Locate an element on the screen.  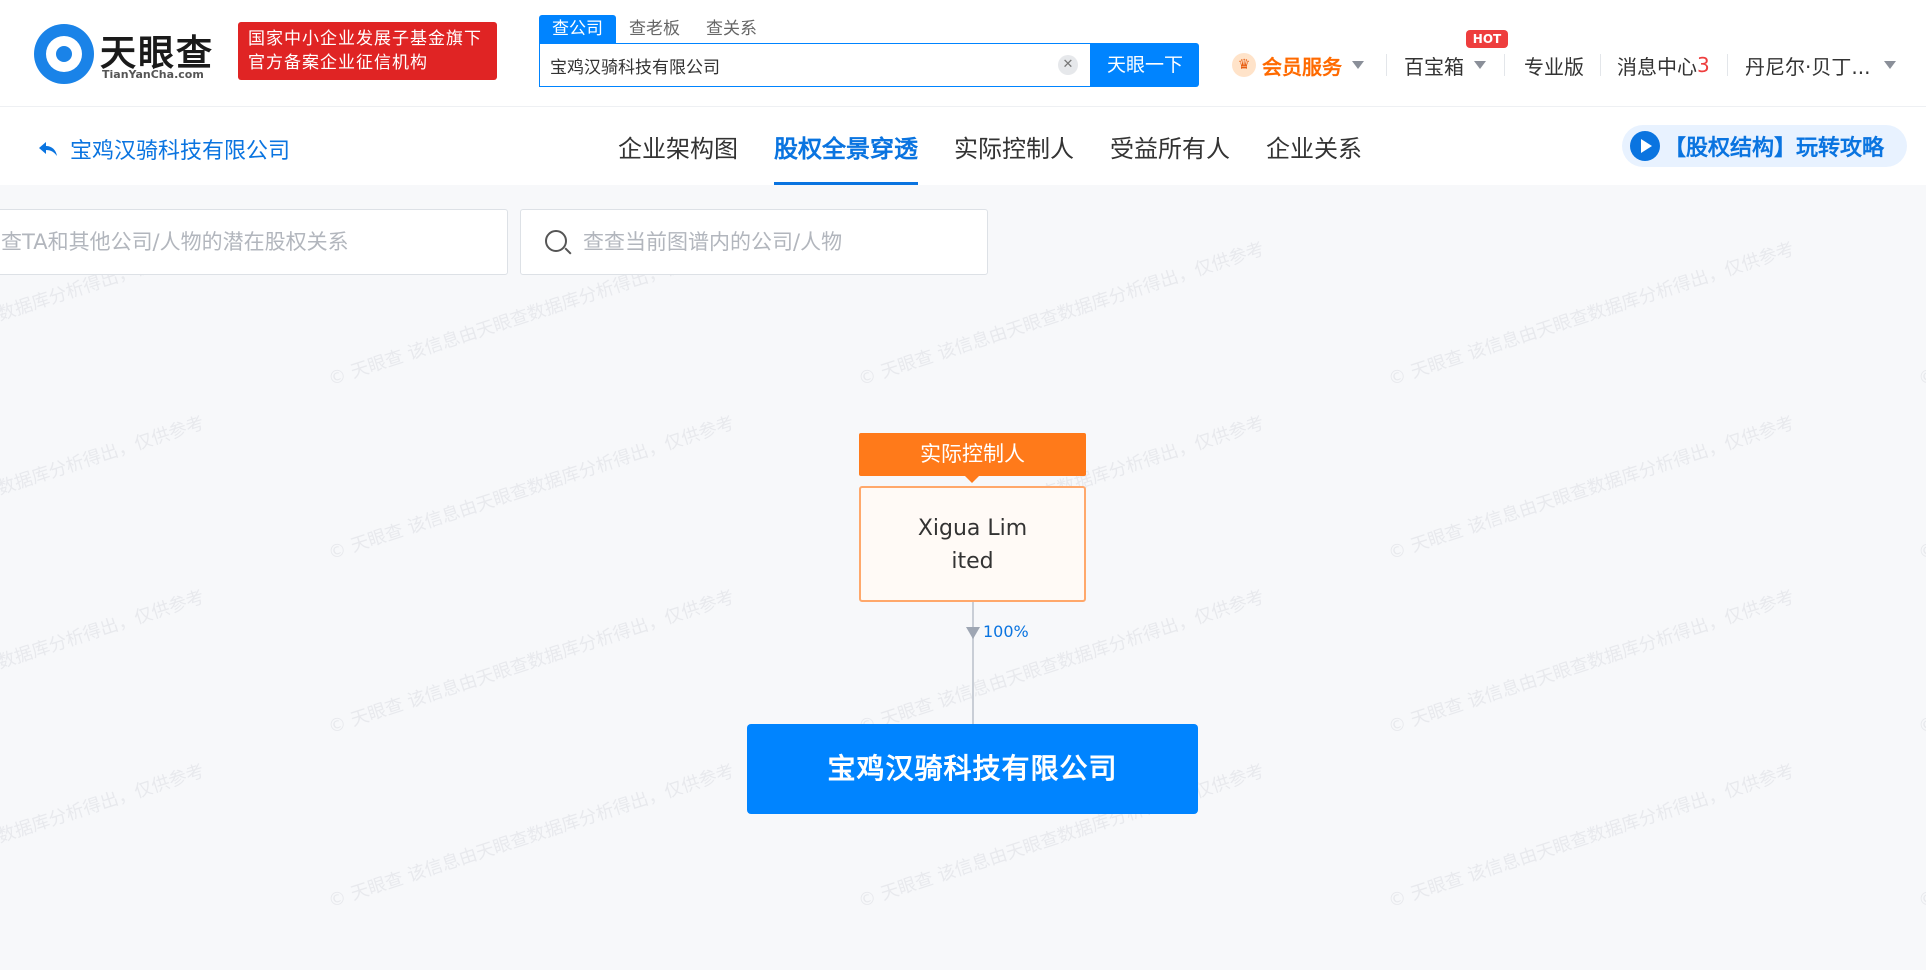
potential-relation-placeholder: 查TA和其他公司/人物的潜在股权关系 is located at coordinates (175, 242).